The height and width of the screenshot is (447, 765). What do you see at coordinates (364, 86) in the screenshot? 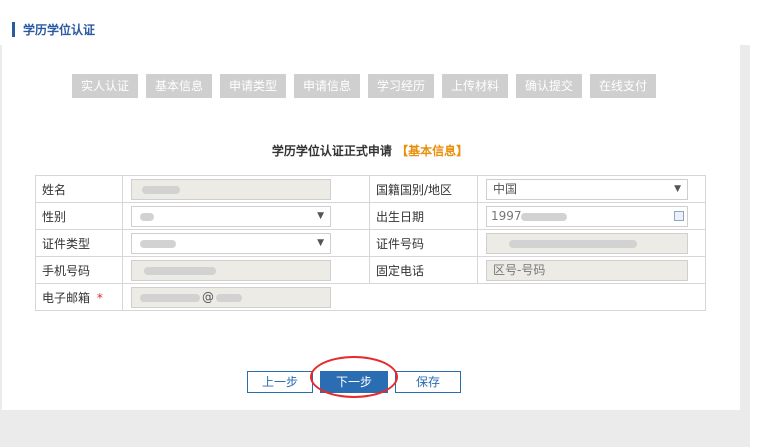
I see `step-nav: 实人认证 基本信息 申请类型 申请信息 学习经历 上传材料 确认提交 在线支付` at bounding box center [364, 86].